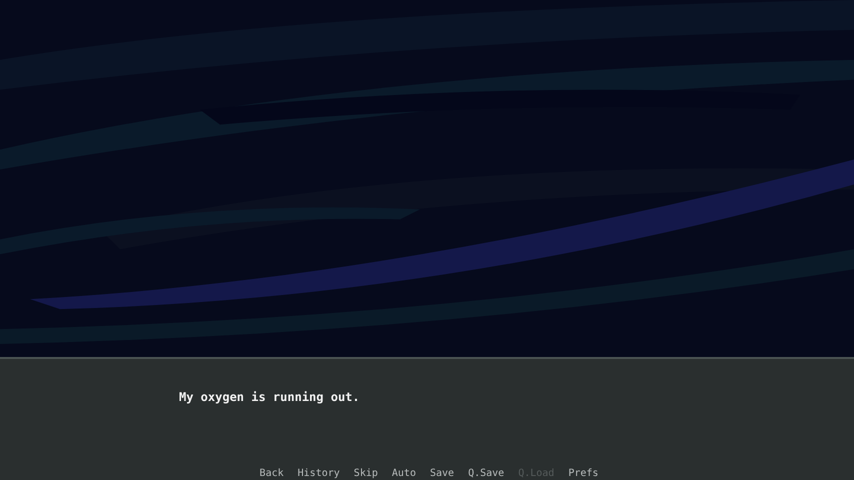 This screenshot has height=480, width=854. What do you see at coordinates (583, 473) in the screenshot?
I see `quick-menu-button: Prefs` at bounding box center [583, 473].